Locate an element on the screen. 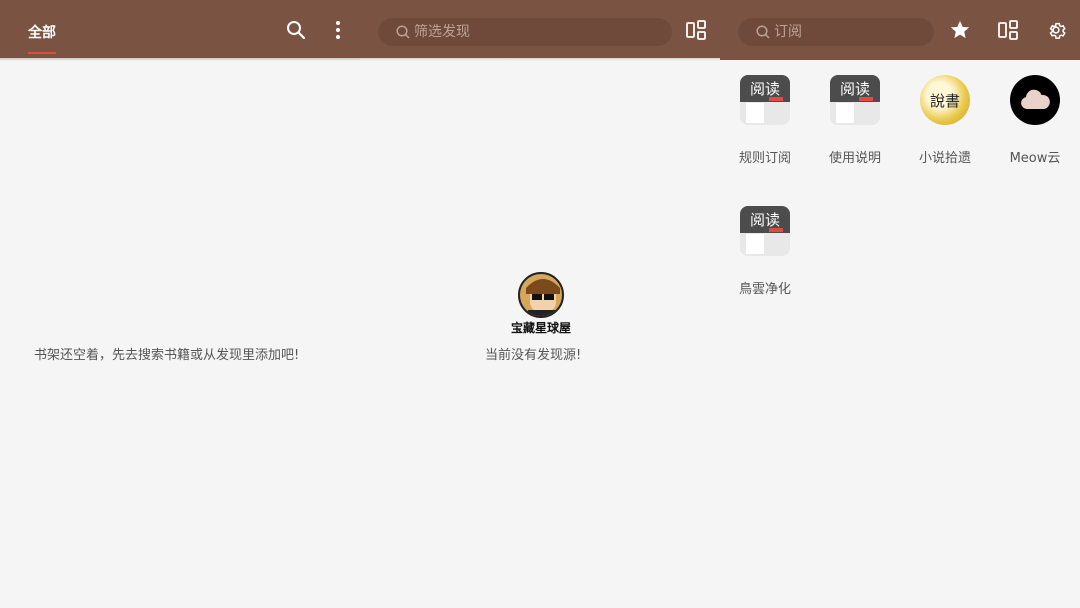 This screenshot has width=1080, height=608. watermark-text: 宝藏星球屋 is located at coordinates (540, 328).